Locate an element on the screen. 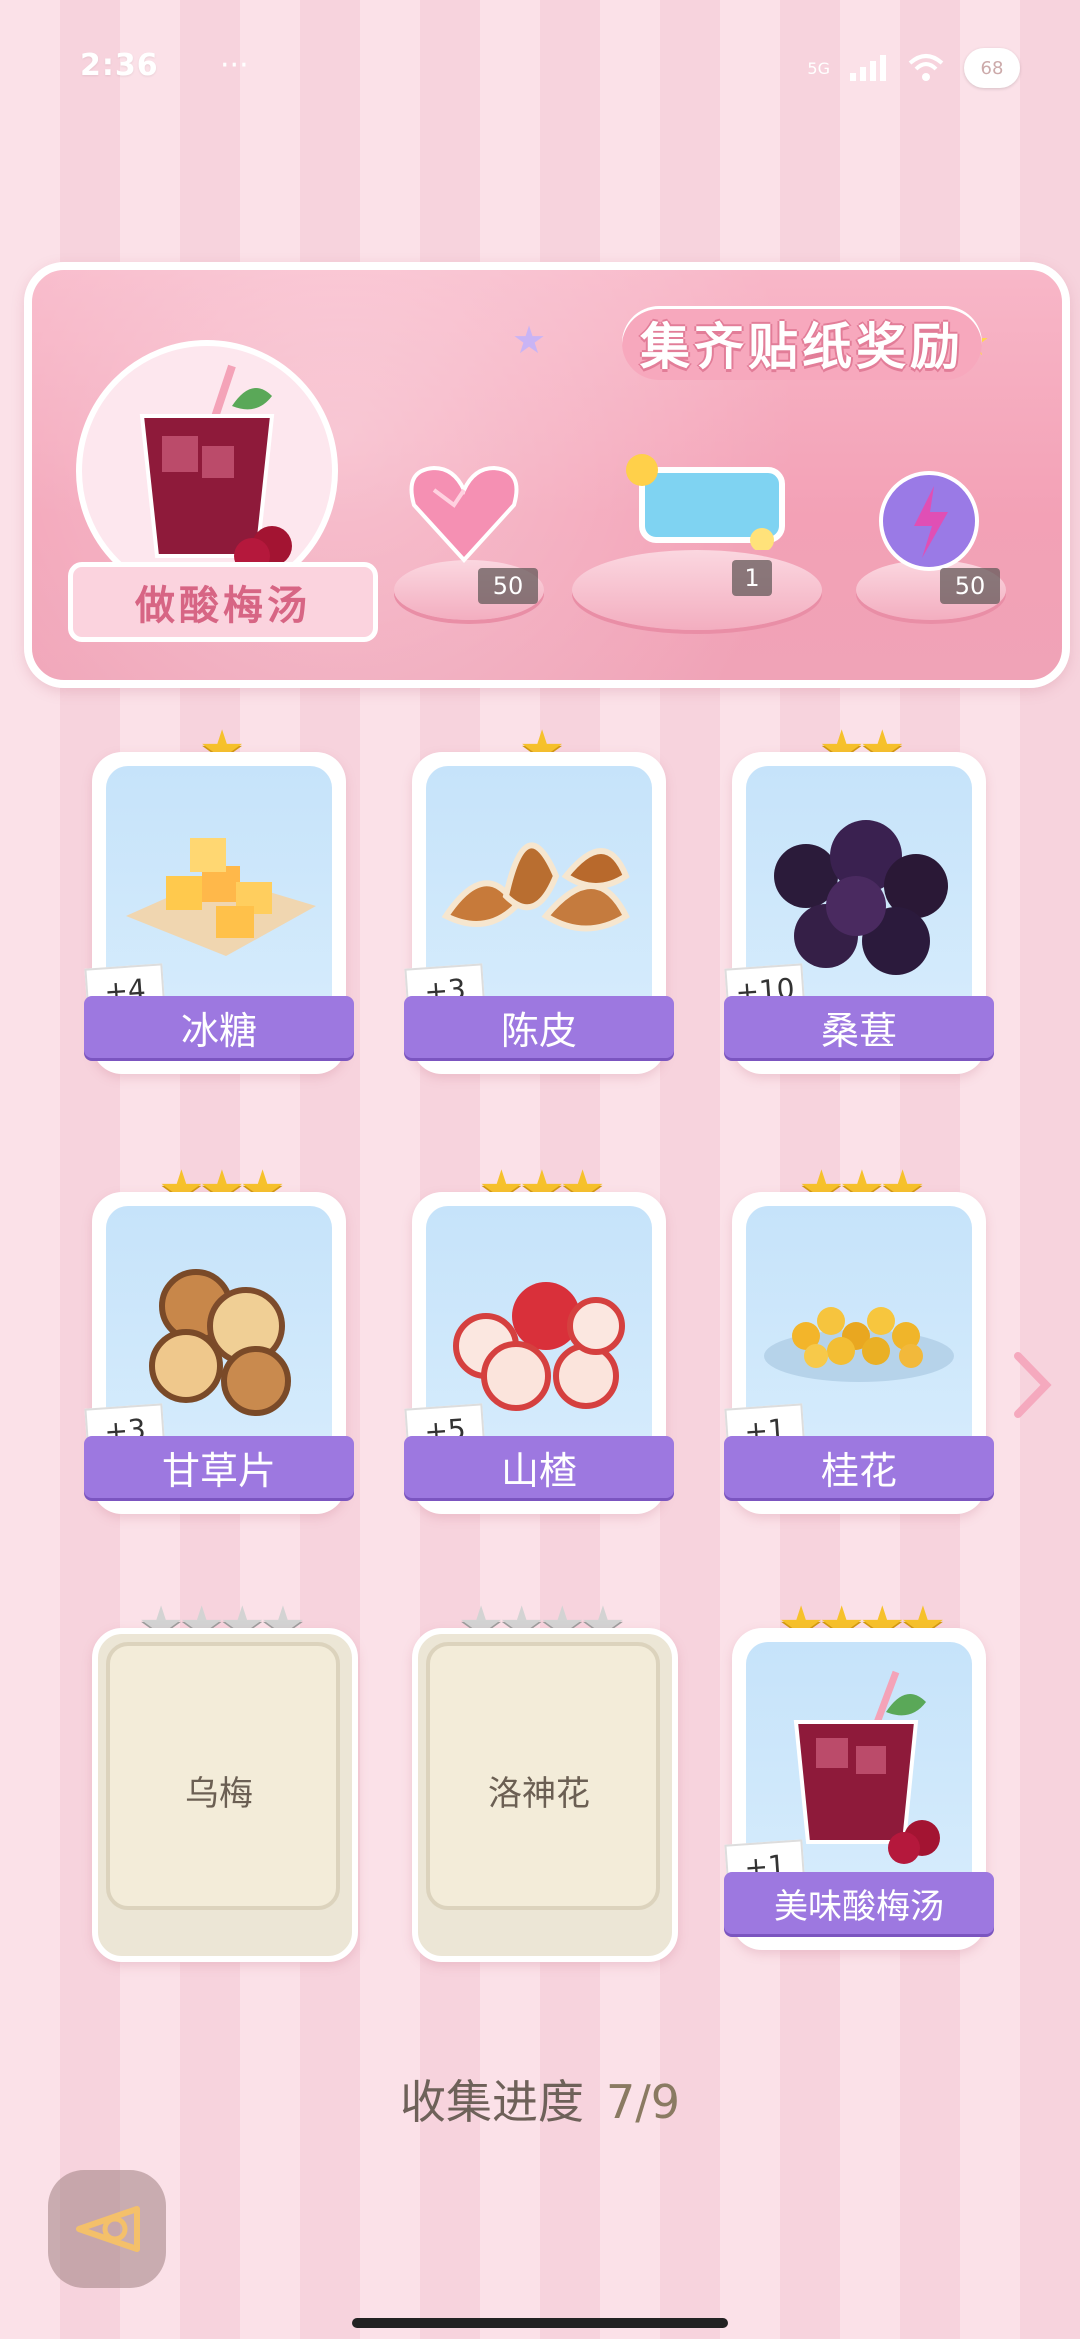 Image resolution: width=1080 pixels, height=2339 pixels. back-button is located at coordinates (107, 2229).